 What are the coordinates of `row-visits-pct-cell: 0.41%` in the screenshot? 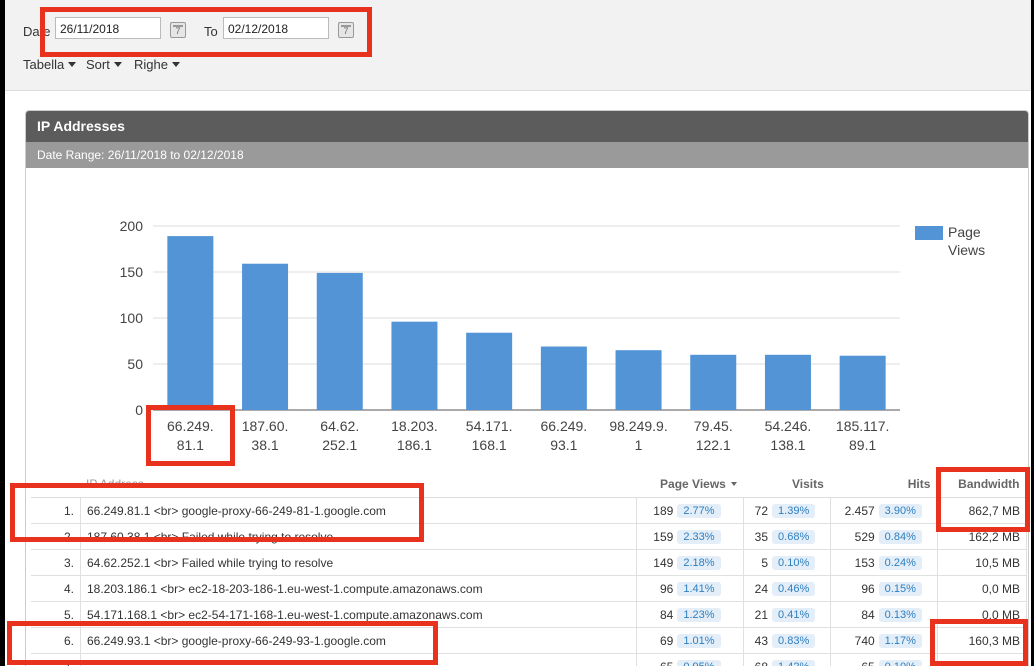 It's located at (802, 614).